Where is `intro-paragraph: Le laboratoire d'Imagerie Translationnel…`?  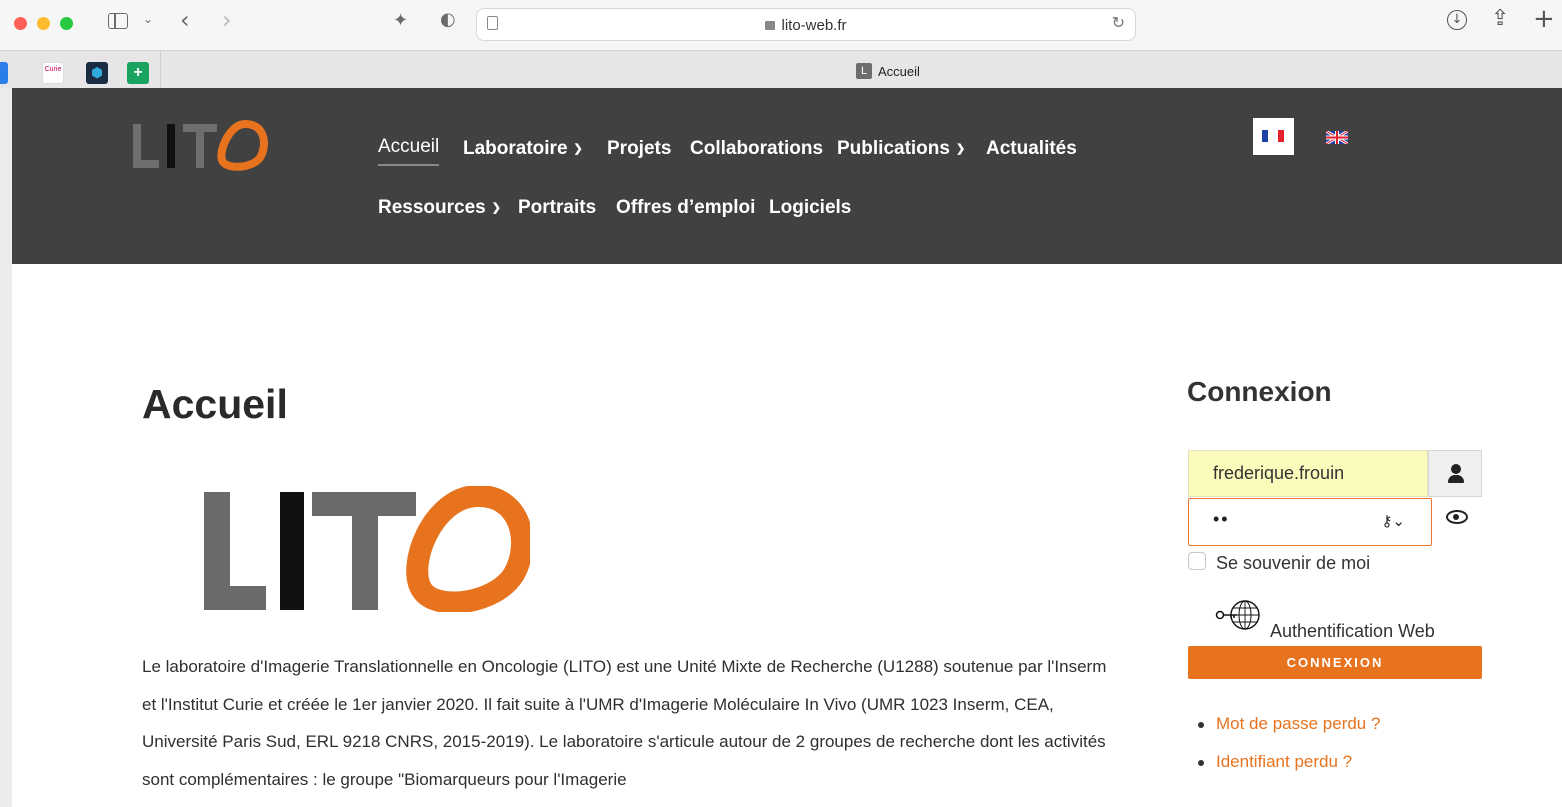 intro-paragraph: Le laboratoire d'Imagerie Translationnel… is located at coordinates (624, 723).